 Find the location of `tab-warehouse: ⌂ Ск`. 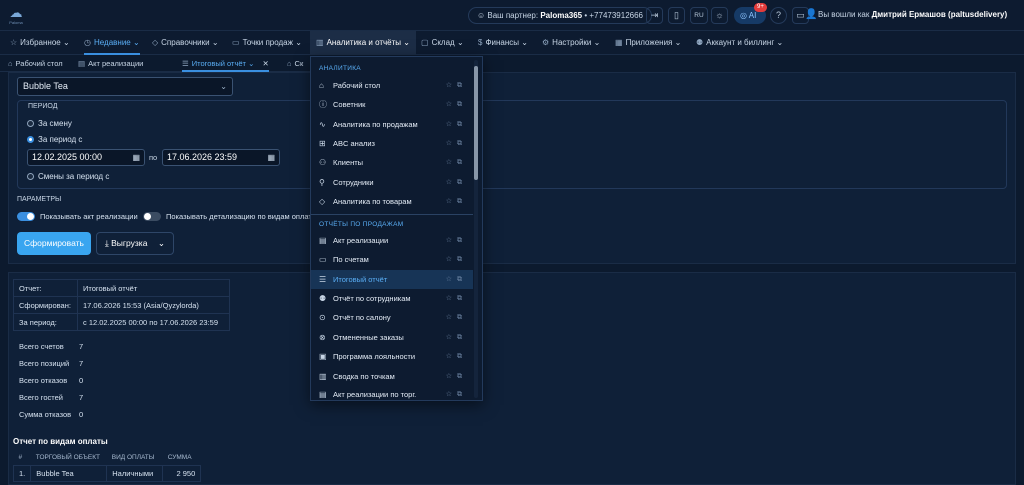

tab-warehouse: ⌂ Ск is located at coordinates (295, 64).